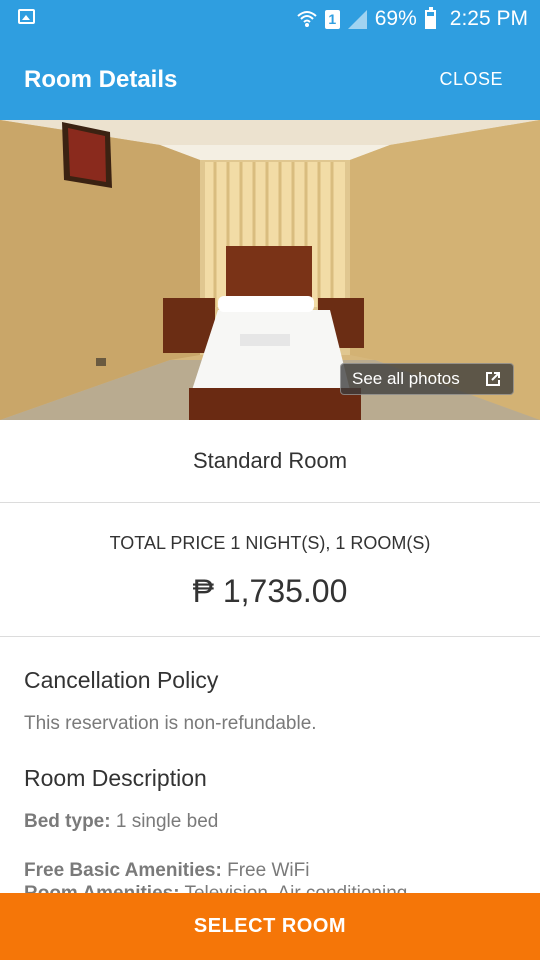  What do you see at coordinates (121, 680) in the screenshot?
I see `cancellation-policy-heading: Cancellation Policy` at bounding box center [121, 680].